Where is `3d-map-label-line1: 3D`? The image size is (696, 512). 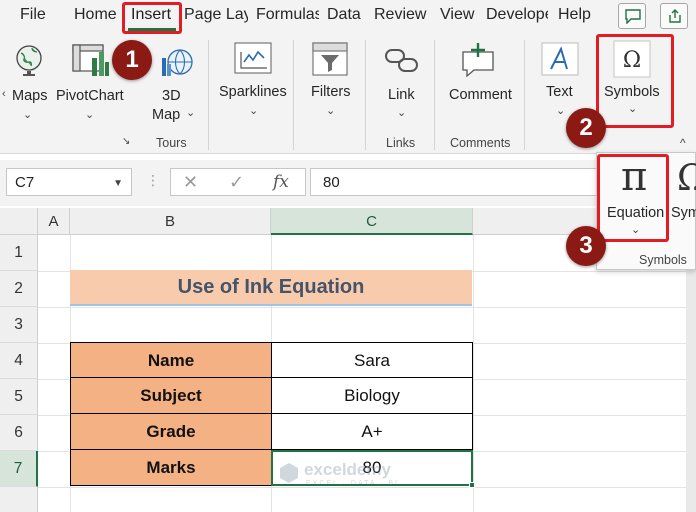 3d-map-label-line1: 3D is located at coordinates (171, 96).